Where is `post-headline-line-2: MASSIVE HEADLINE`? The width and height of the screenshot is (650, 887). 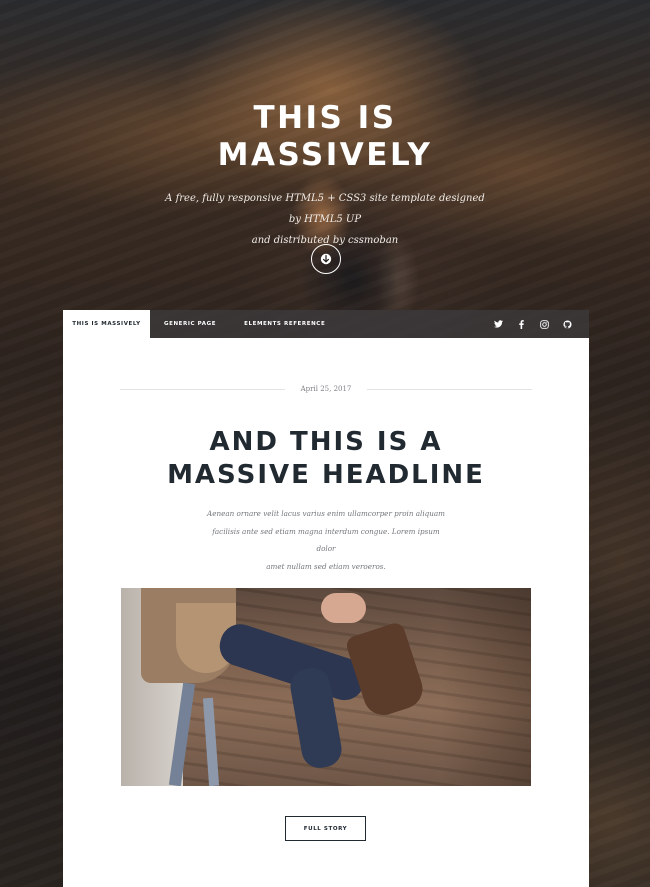
post-headline-line-2: MASSIVE HEADLINE is located at coordinates (326, 475).